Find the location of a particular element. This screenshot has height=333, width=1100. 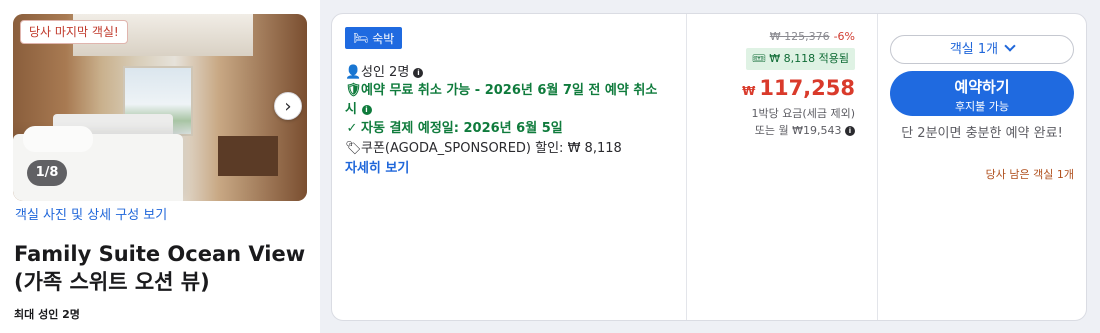

photo-pillow is located at coordinates (58, 139).